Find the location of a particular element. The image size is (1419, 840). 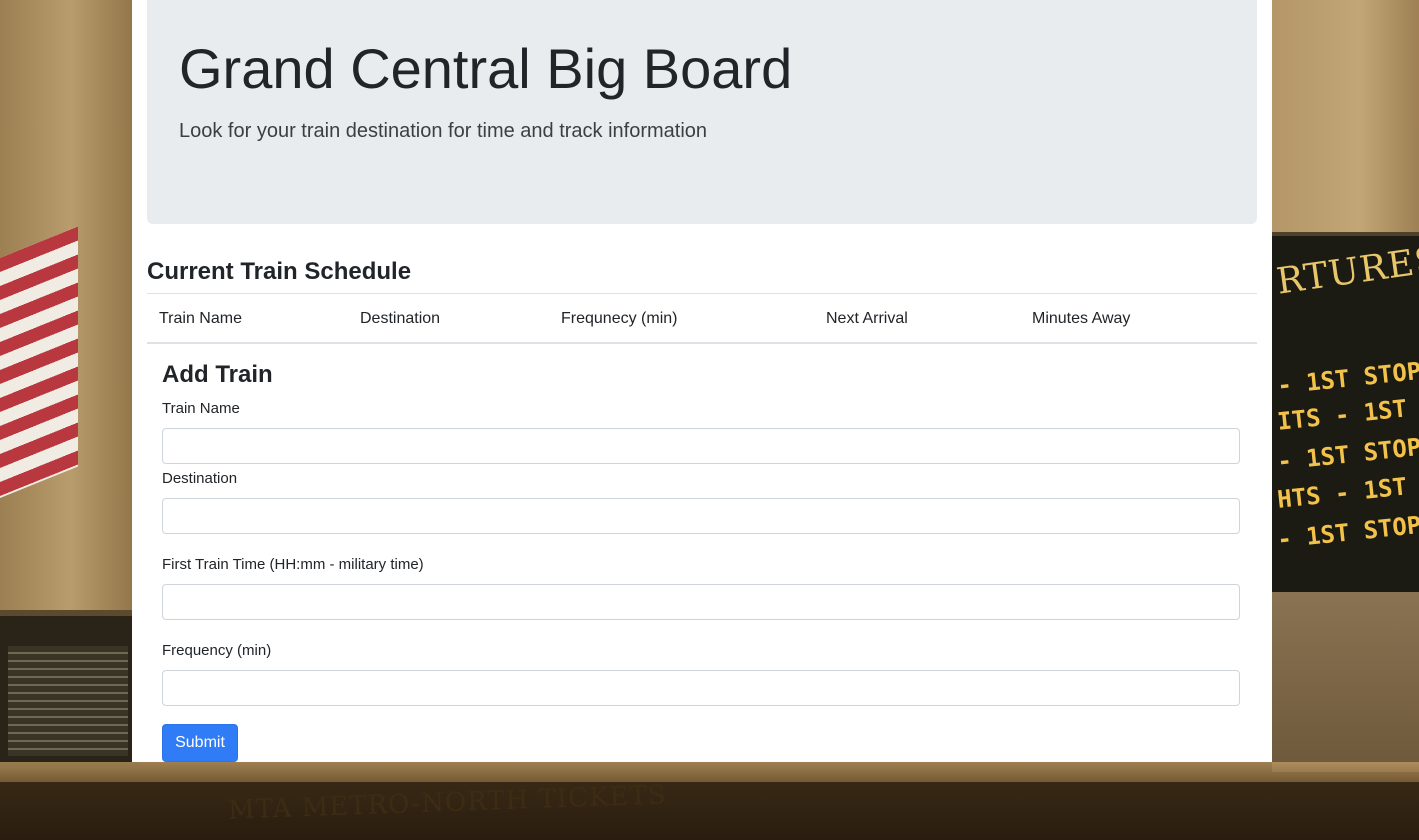

column-header-destination: Destination is located at coordinates (400, 318).